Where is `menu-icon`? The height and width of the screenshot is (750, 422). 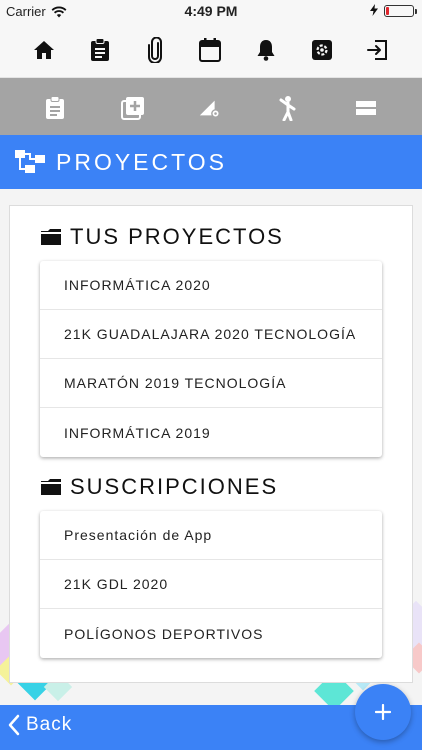 menu-icon is located at coordinates (366, 108).